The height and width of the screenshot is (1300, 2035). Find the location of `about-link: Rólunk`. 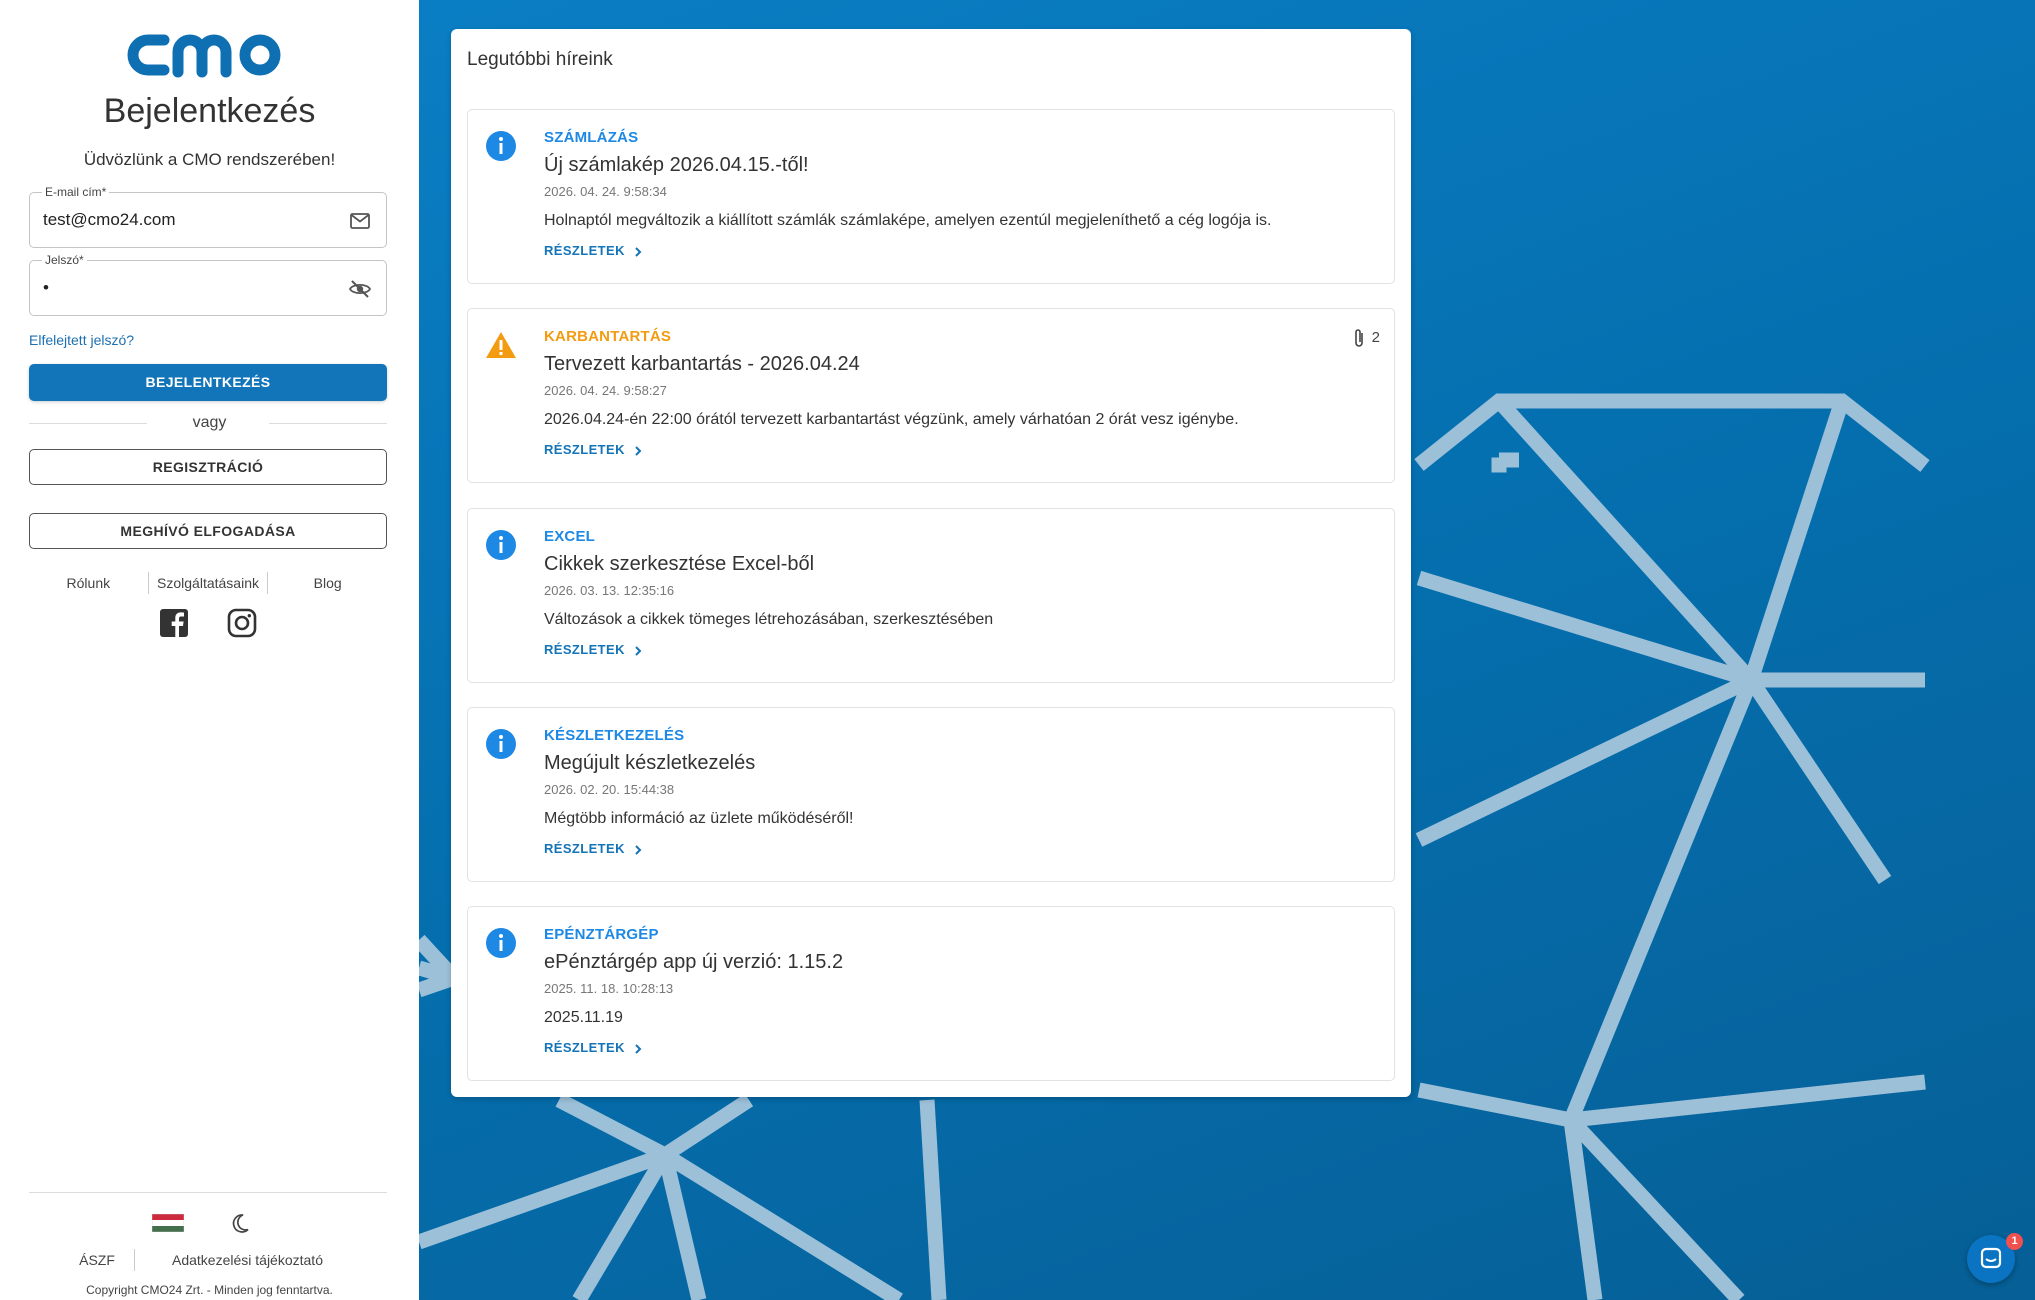

about-link: Rólunk is located at coordinates (89, 583).